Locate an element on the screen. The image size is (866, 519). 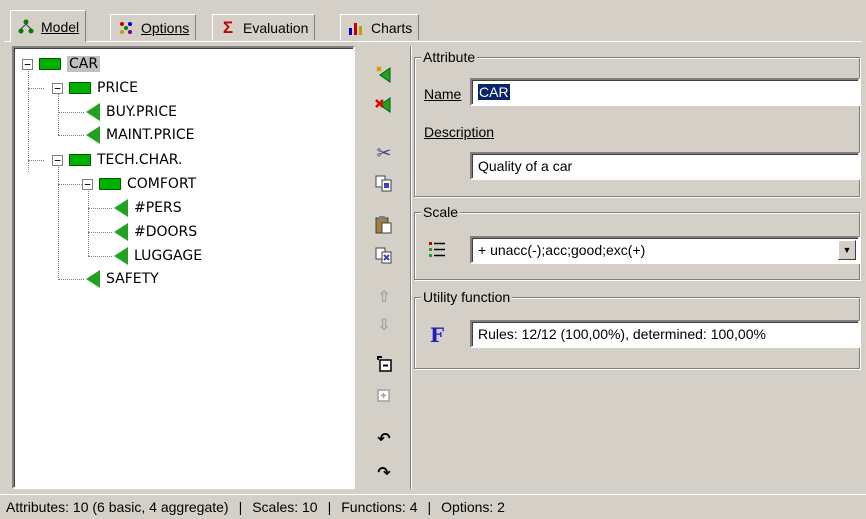
edit-toolbar: ✂ ⇧ ⇩ ↶ ↷ is located at coordinates (384, 267).